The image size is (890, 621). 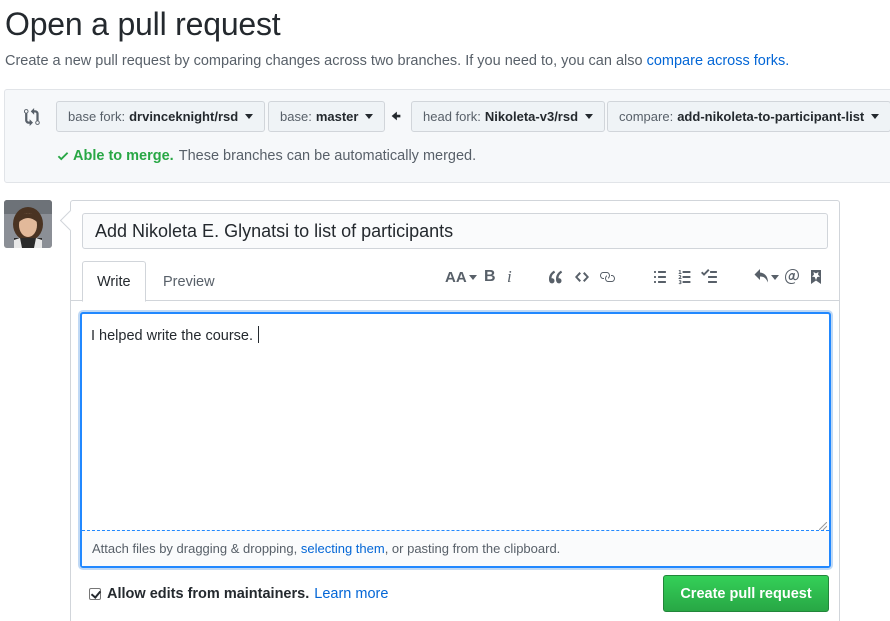 I want to click on head-fork-select: head fork: Nikoleta-v3/rsd, so click(x=508, y=116).